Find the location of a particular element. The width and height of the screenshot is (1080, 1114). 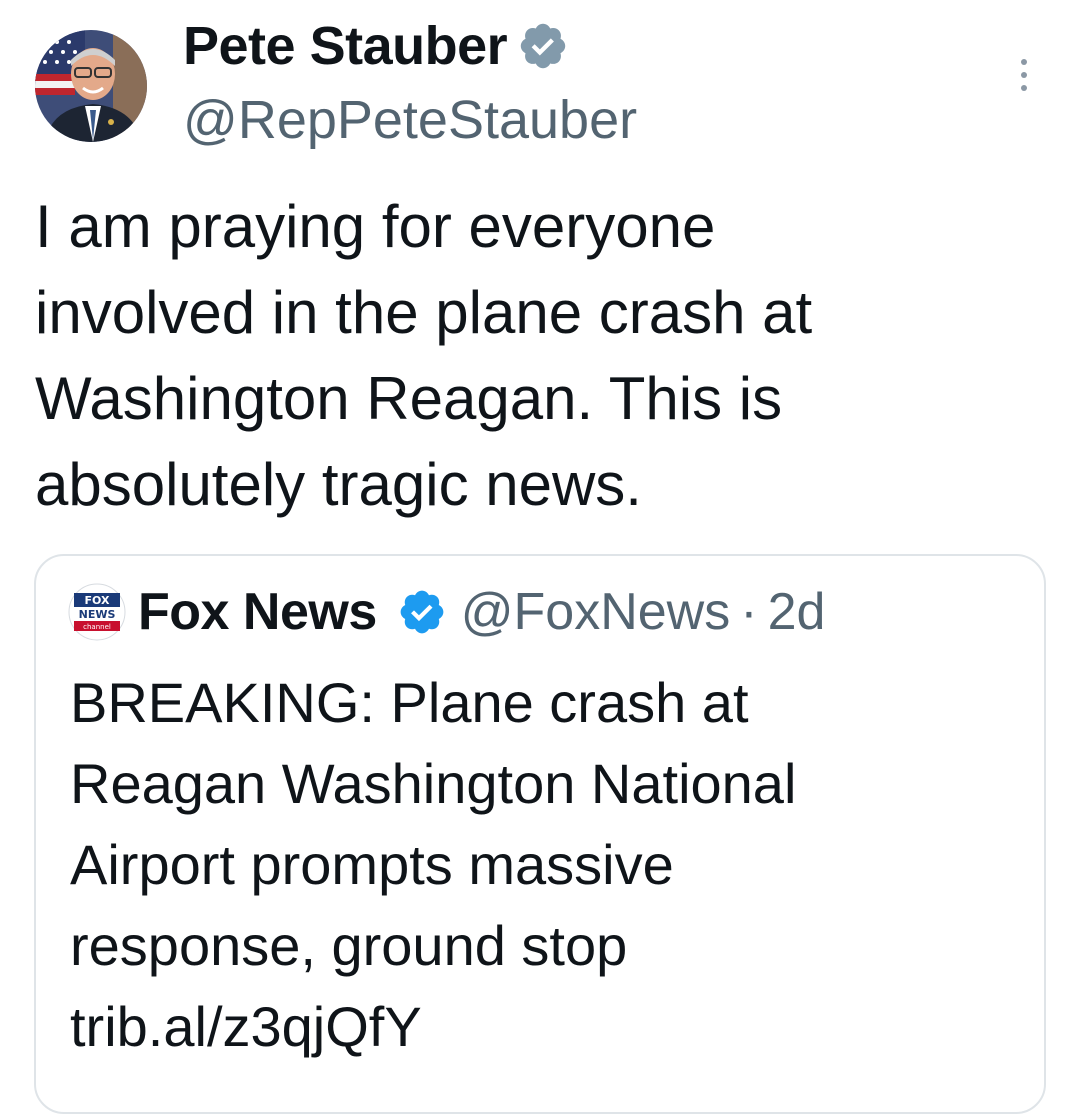

author-name-row: Pete Stauber is located at coordinates (376, 46).